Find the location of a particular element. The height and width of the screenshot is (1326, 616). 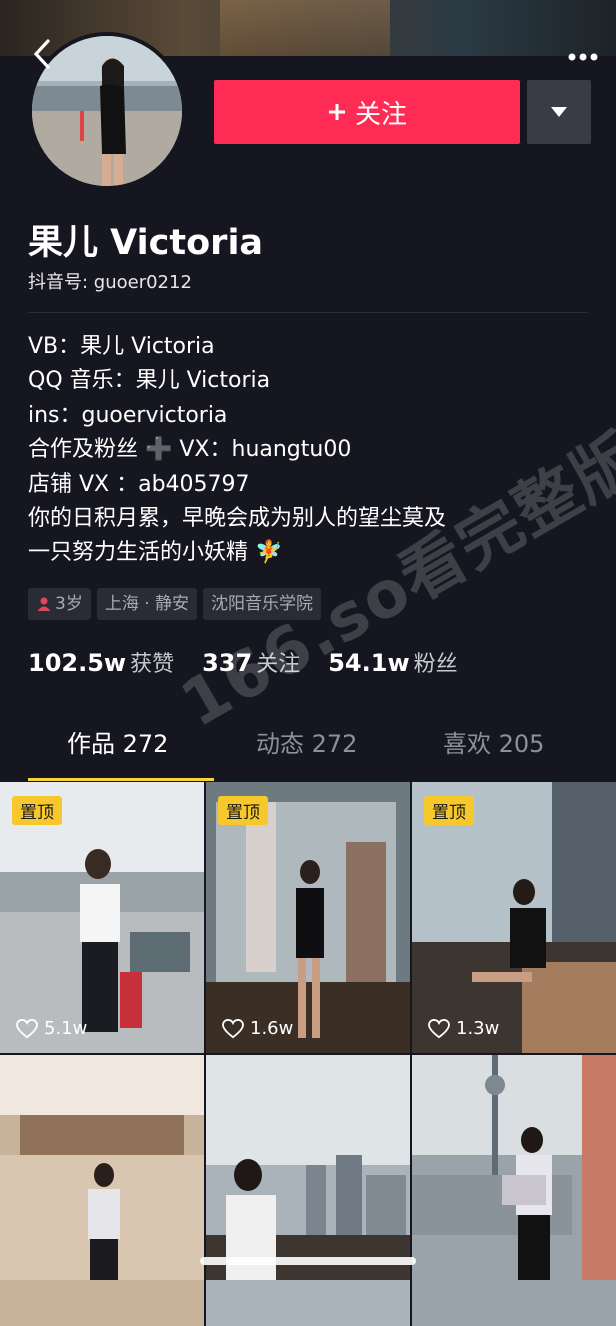

back-button is located at coordinates (44, 55).